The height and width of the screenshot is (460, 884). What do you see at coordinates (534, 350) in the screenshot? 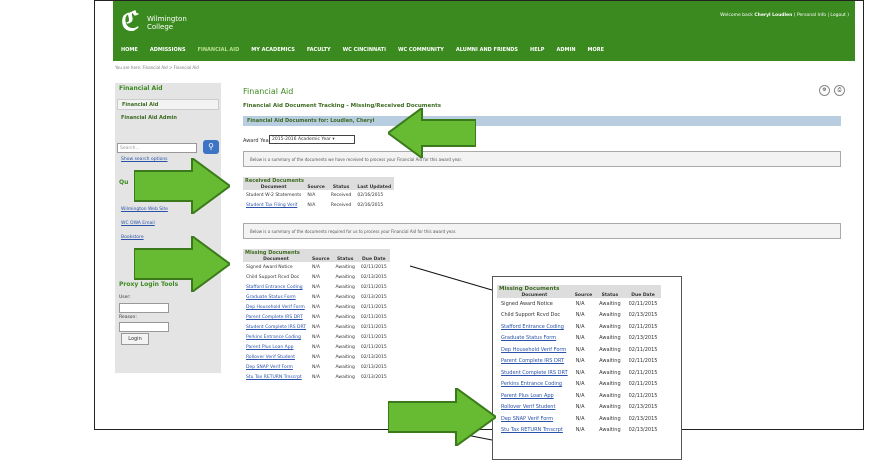
I see `document-name: Dep Household Verif Form` at bounding box center [534, 350].